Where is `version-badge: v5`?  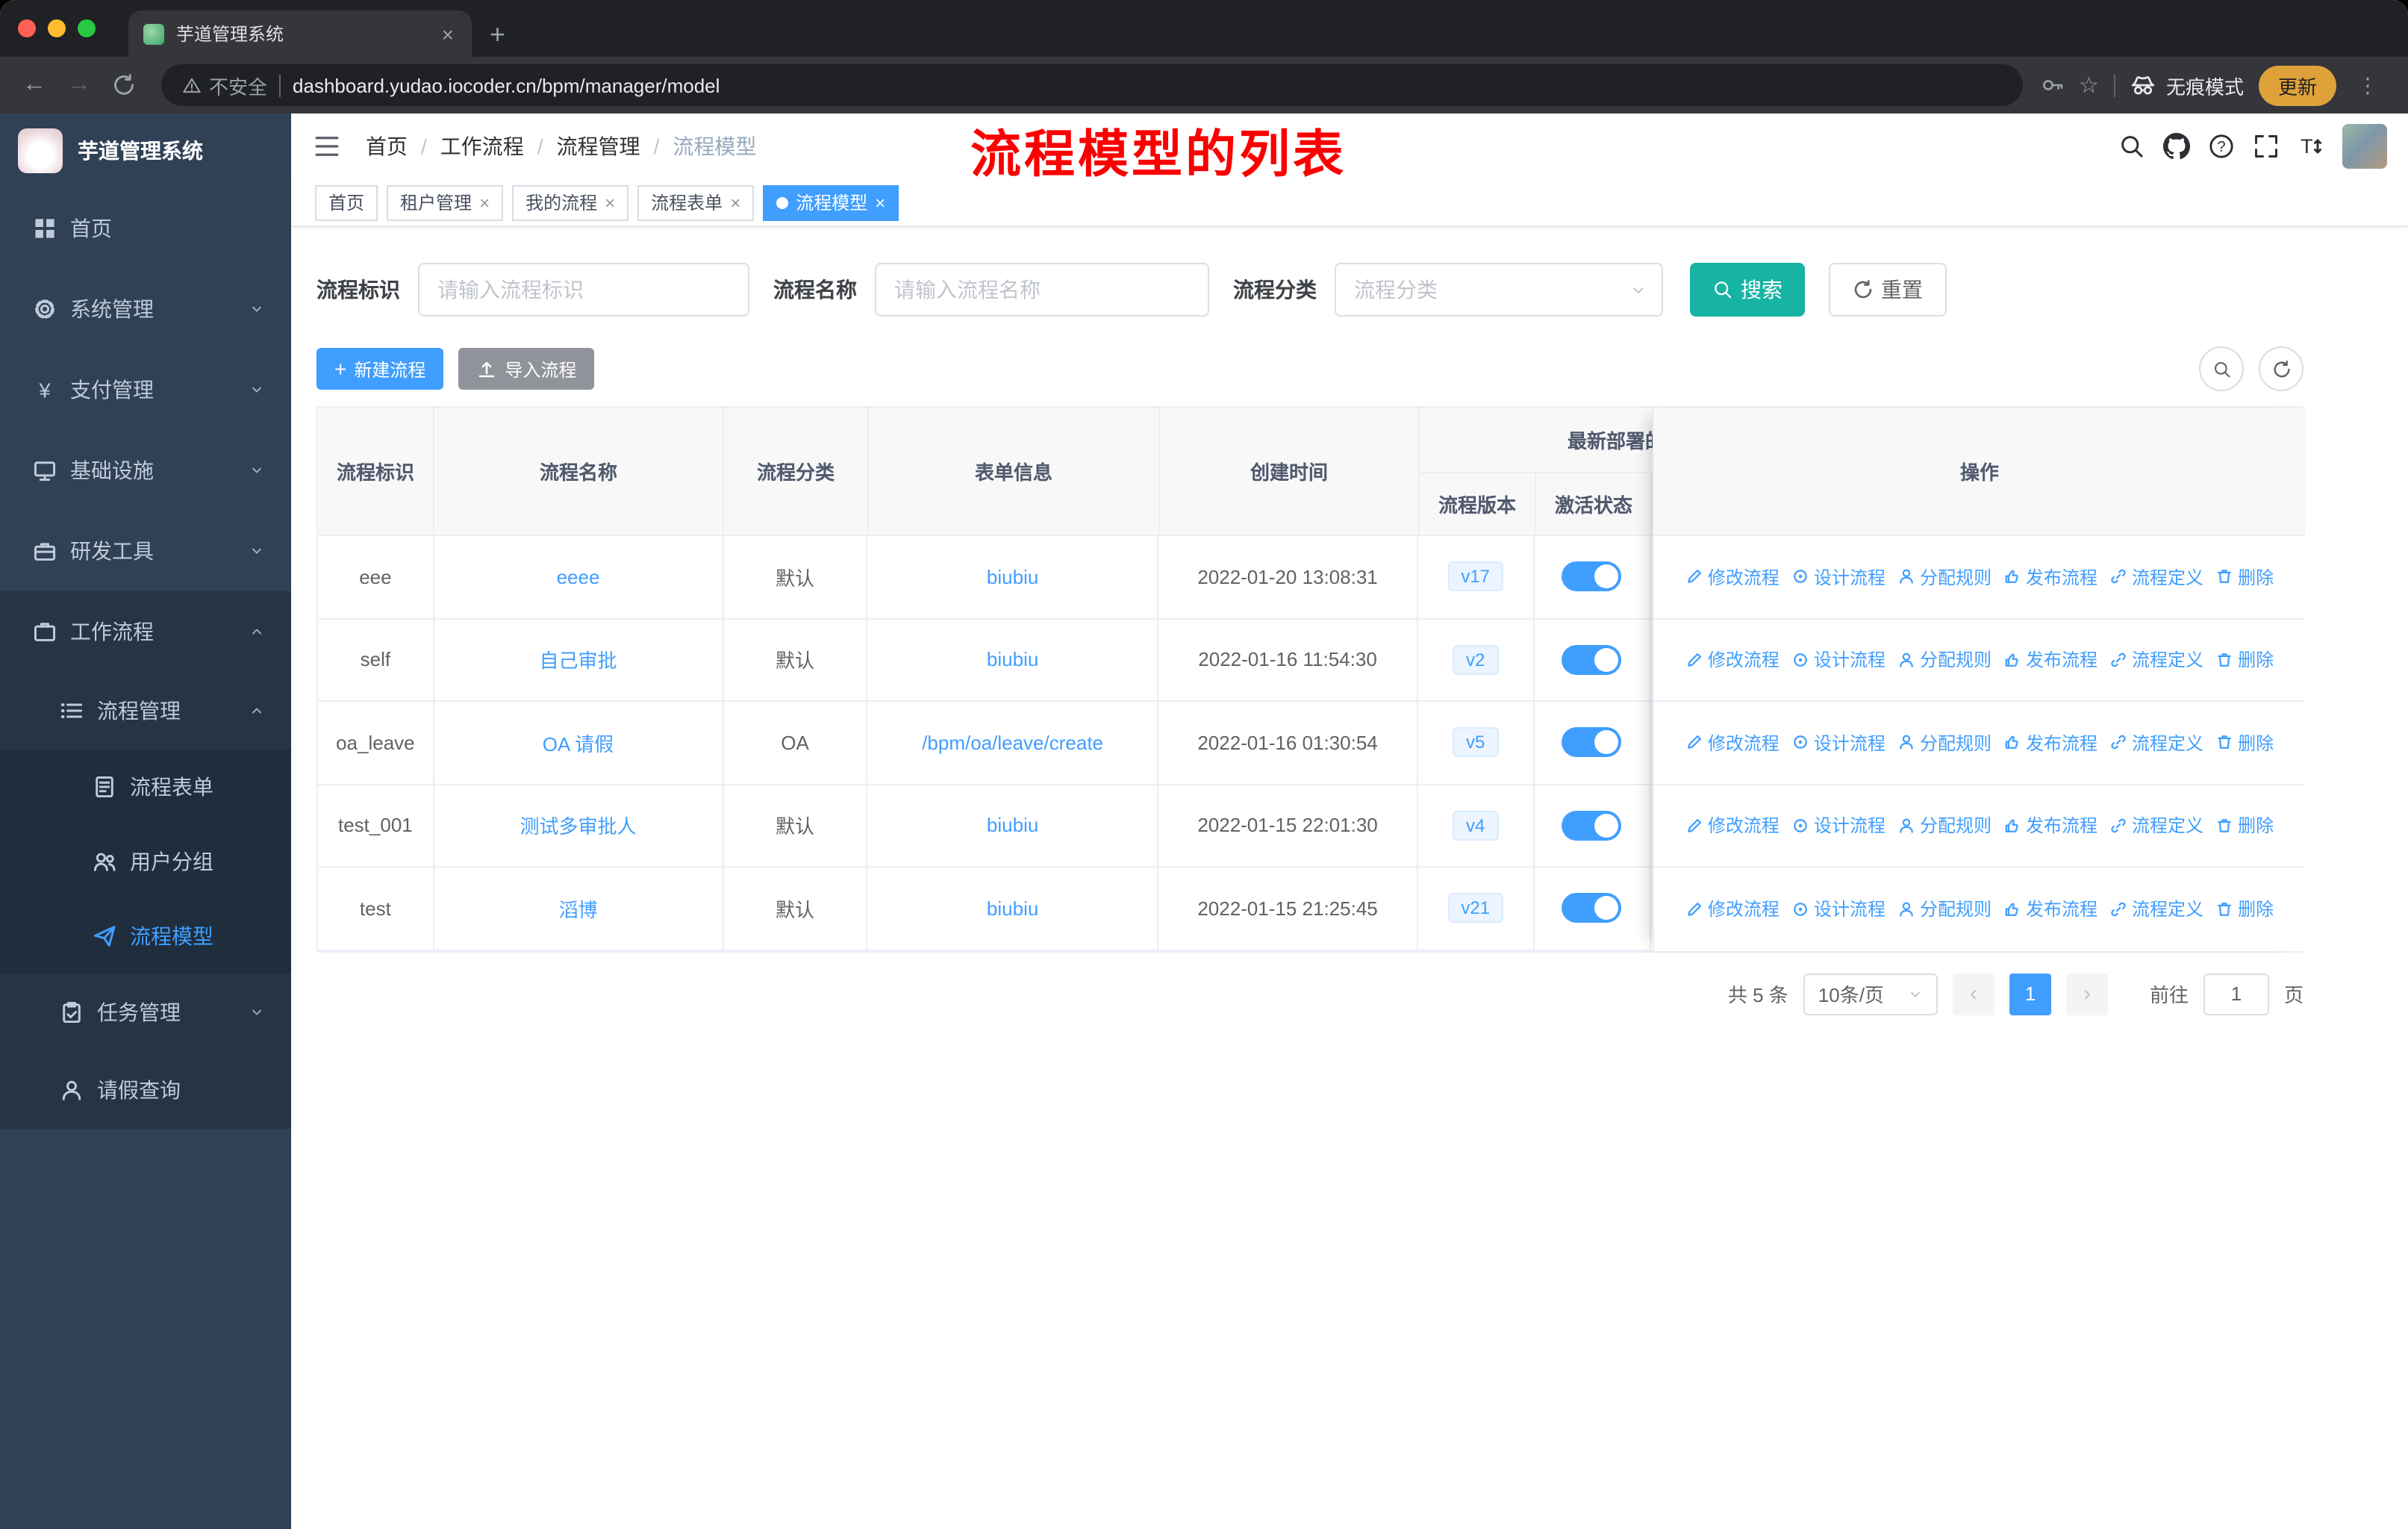
version-badge: v5 is located at coordinates (1475, 742).